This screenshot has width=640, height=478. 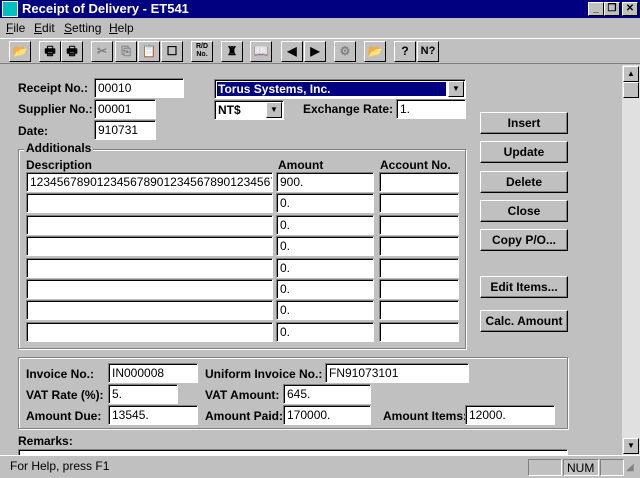 What do you see at coordinates (45, 441) in the screenshot?
I see `remarks-label: Remarks:` at bounding box center [45, 441].